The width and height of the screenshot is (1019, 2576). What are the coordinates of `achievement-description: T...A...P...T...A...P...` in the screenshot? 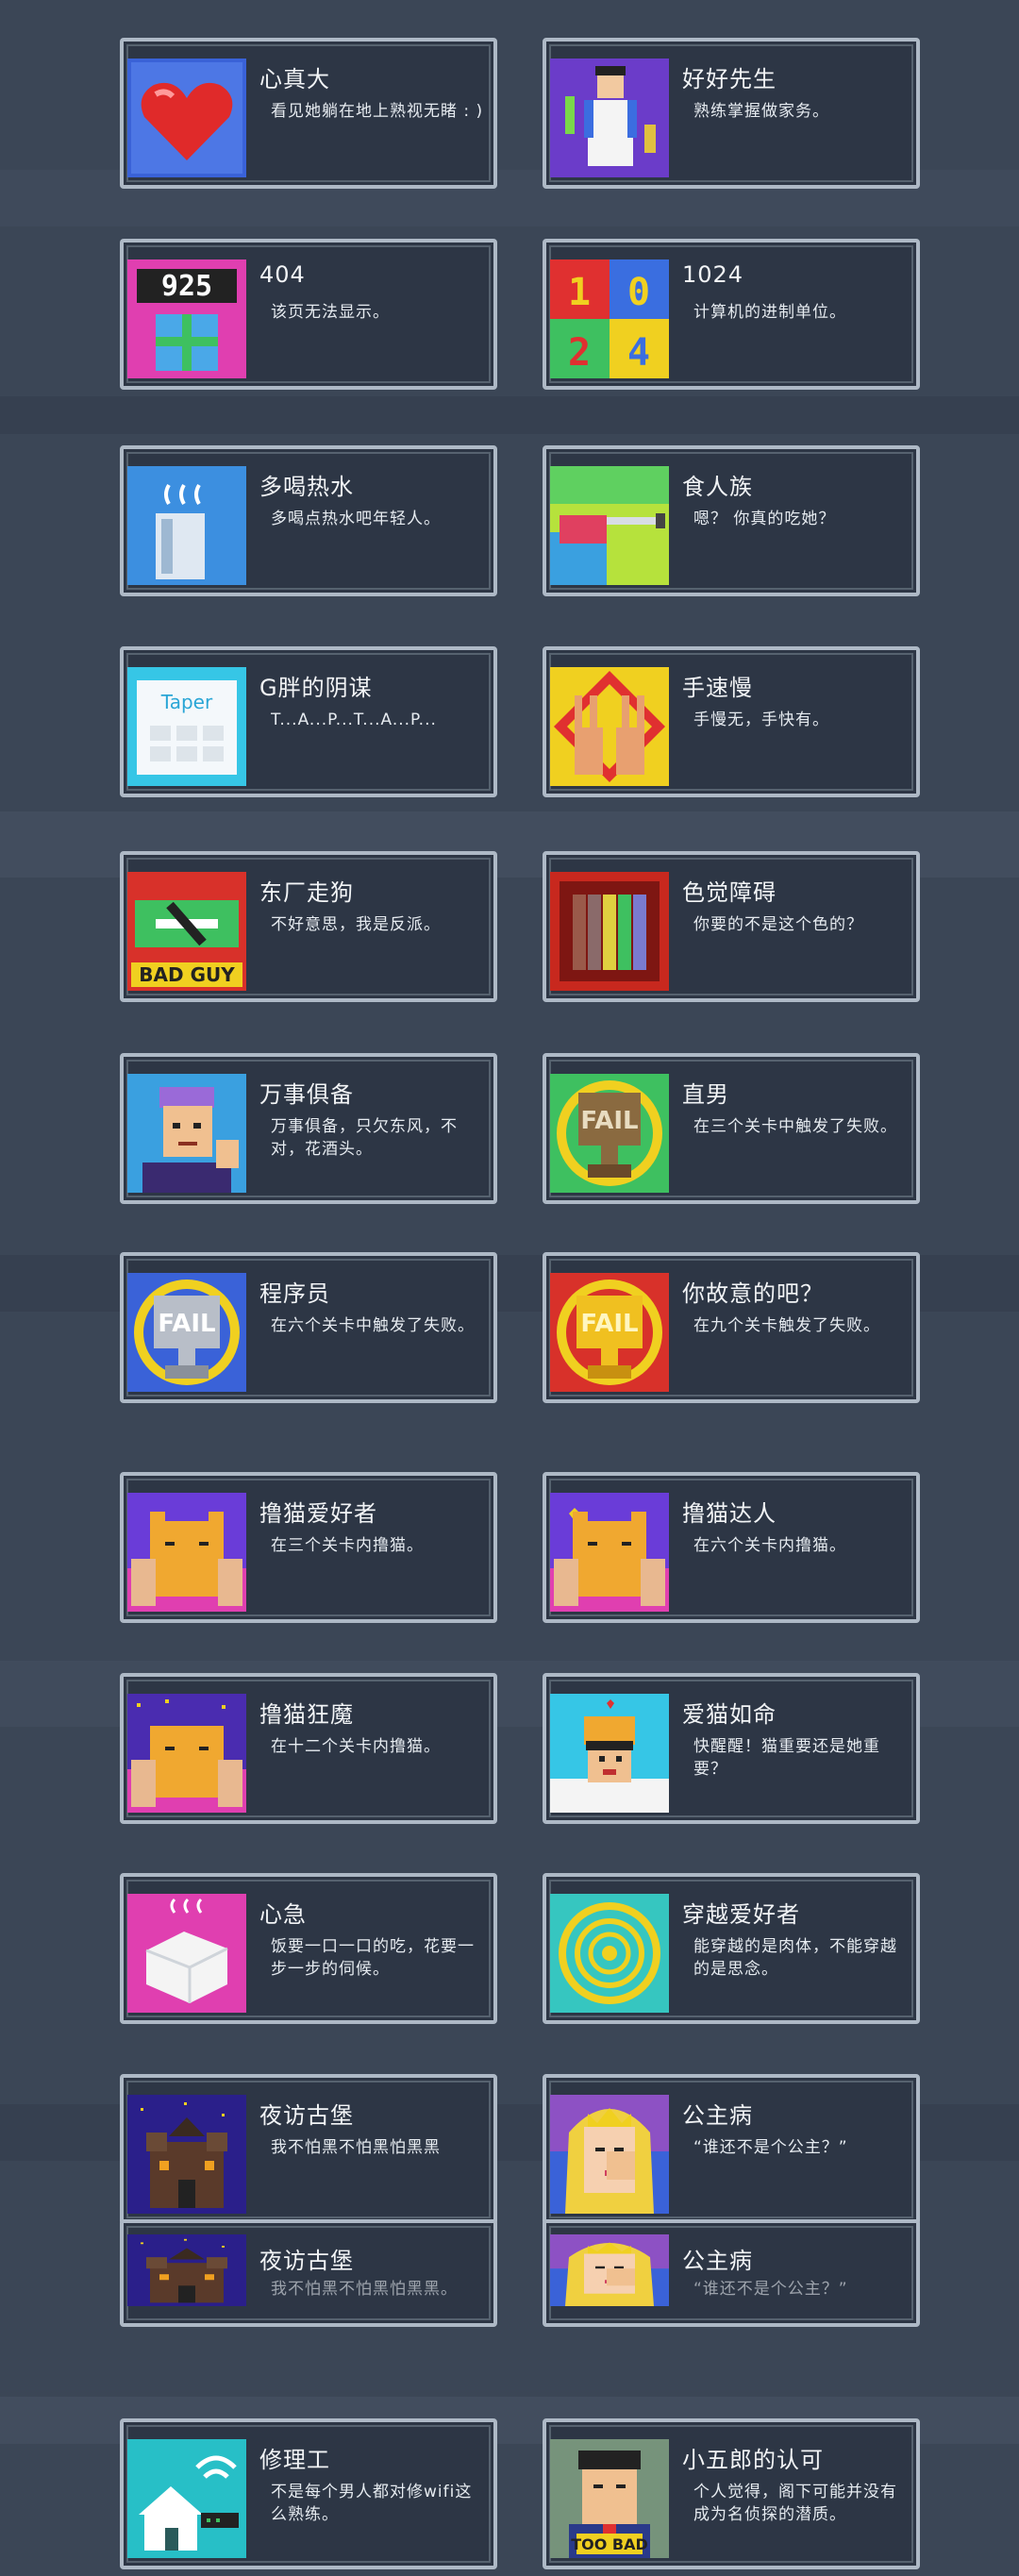 It's located at (354, 720).